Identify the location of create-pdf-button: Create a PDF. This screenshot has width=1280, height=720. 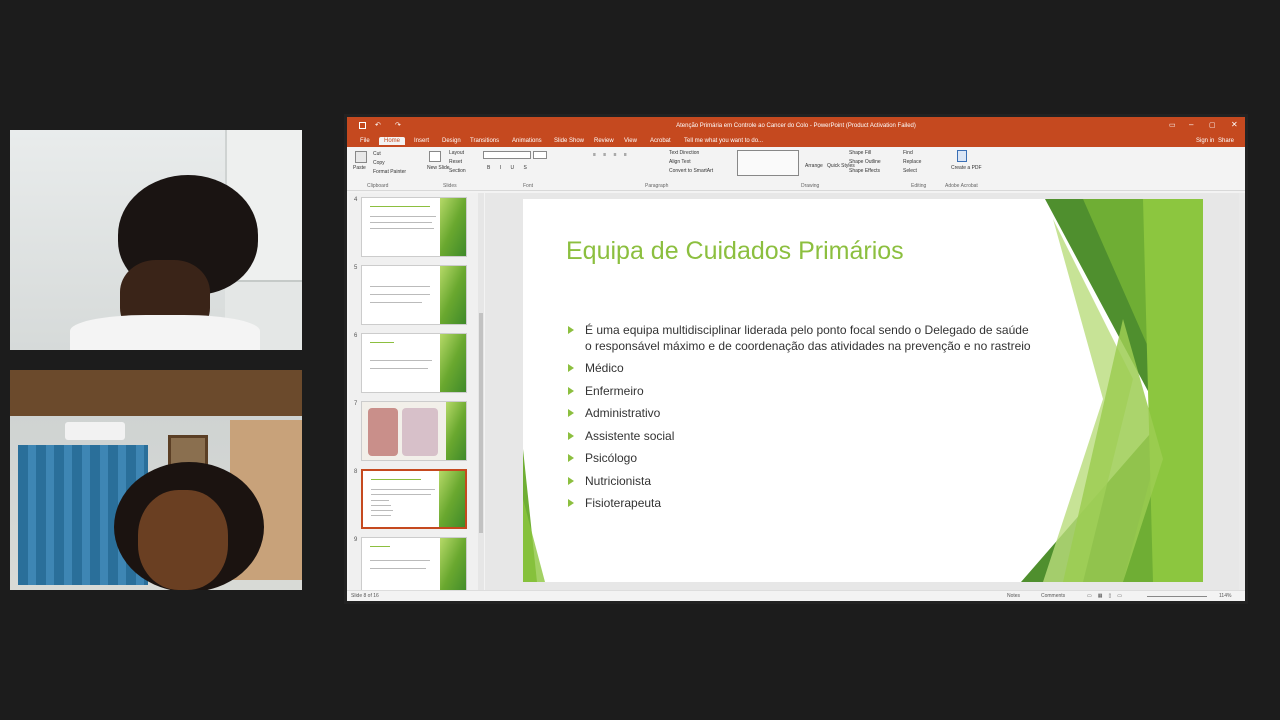
(966, 168).